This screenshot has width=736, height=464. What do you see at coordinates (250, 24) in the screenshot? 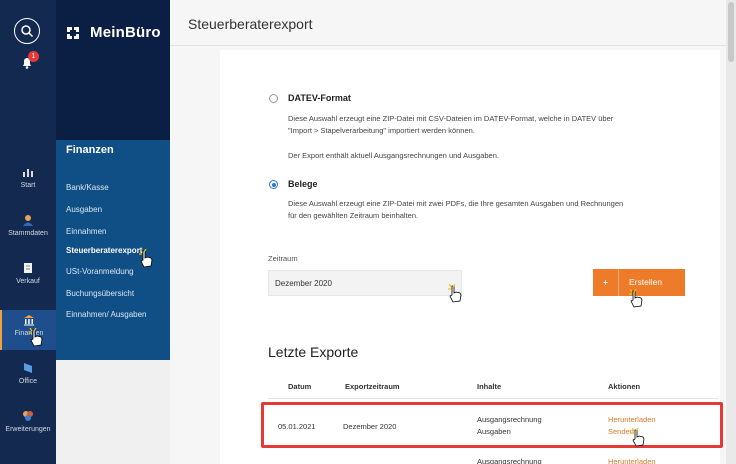
I see `page-title: Steuerberaterexport` at bounding box center [250, 24].